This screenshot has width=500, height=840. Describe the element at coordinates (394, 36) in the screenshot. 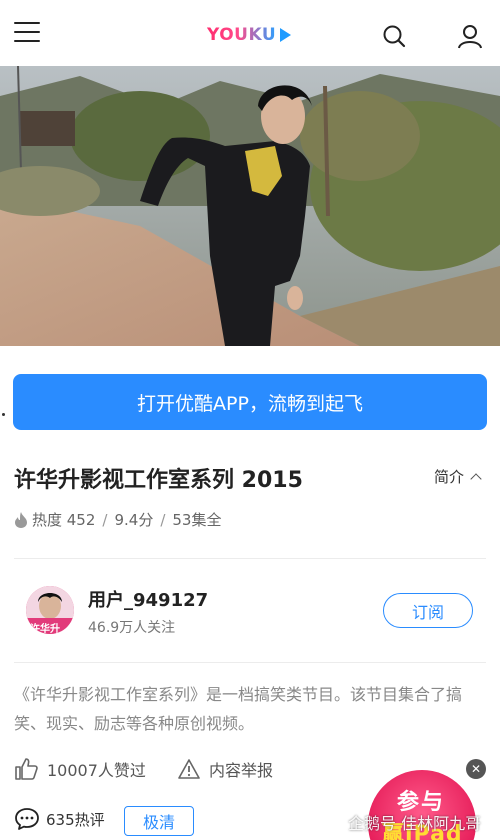

I see `search-icon` at that location.